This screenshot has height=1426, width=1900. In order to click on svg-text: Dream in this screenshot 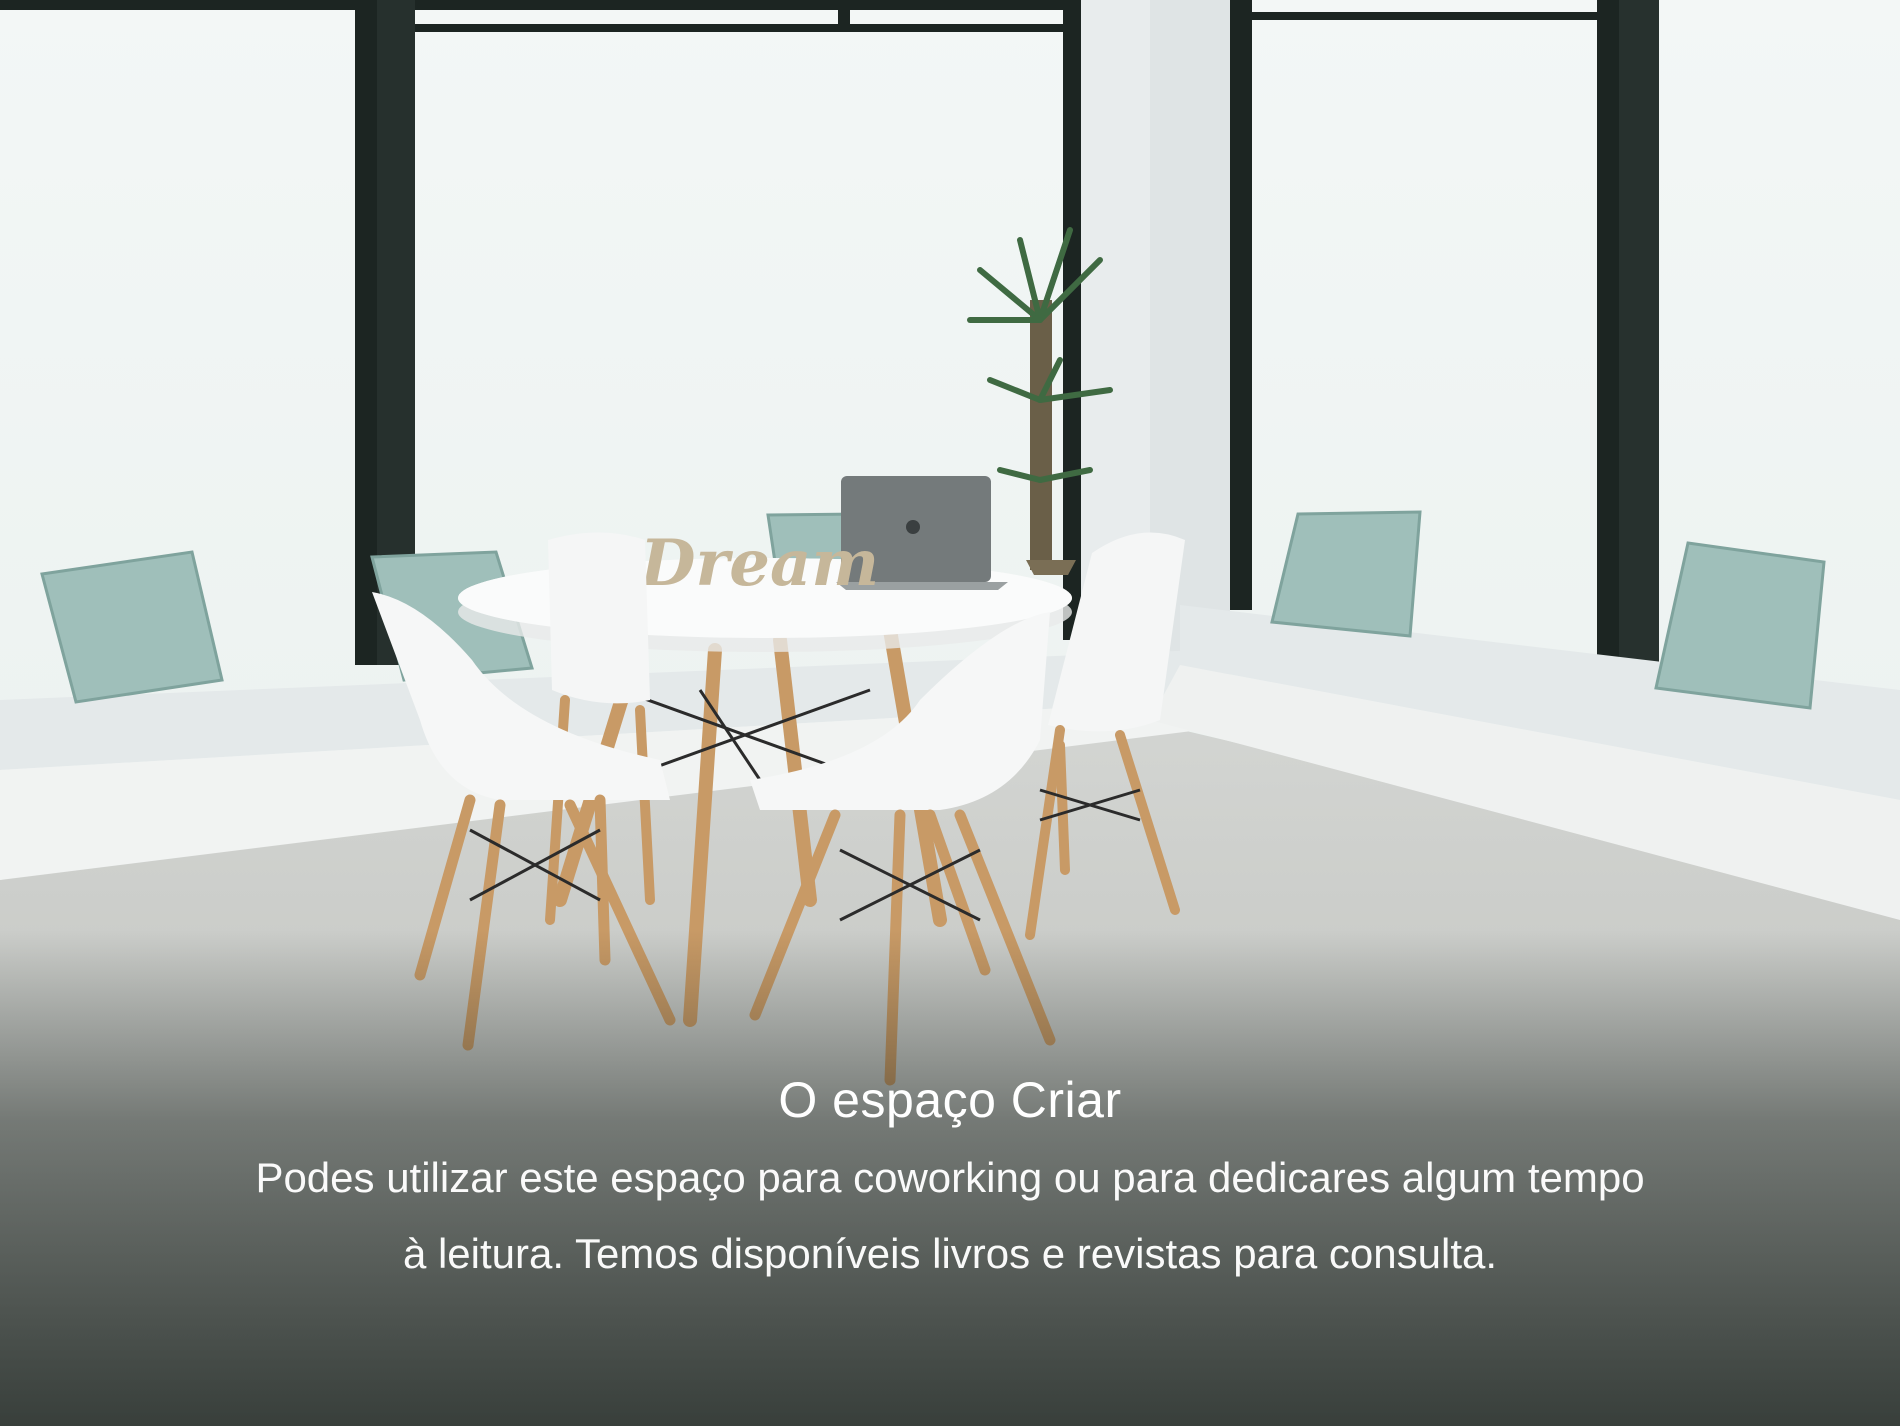, I will do `click(758, 563)`.